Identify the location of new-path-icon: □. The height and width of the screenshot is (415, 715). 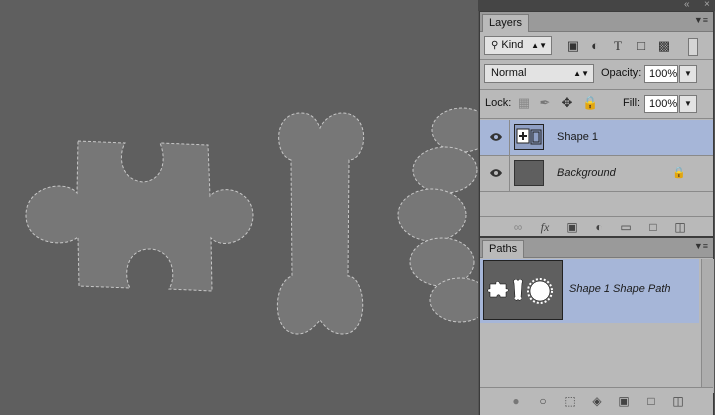
(651, 401).